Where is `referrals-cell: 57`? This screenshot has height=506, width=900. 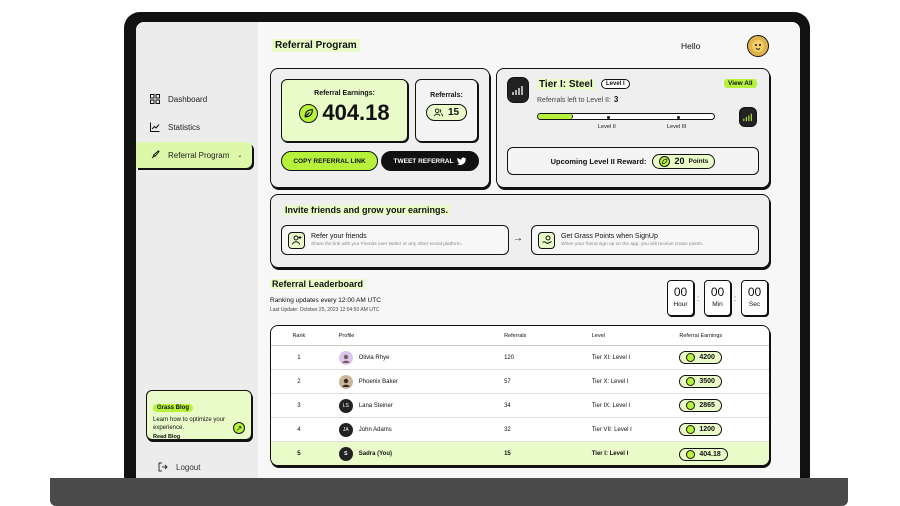
referrals-cell: 57 is located at coordinates (507, 381).